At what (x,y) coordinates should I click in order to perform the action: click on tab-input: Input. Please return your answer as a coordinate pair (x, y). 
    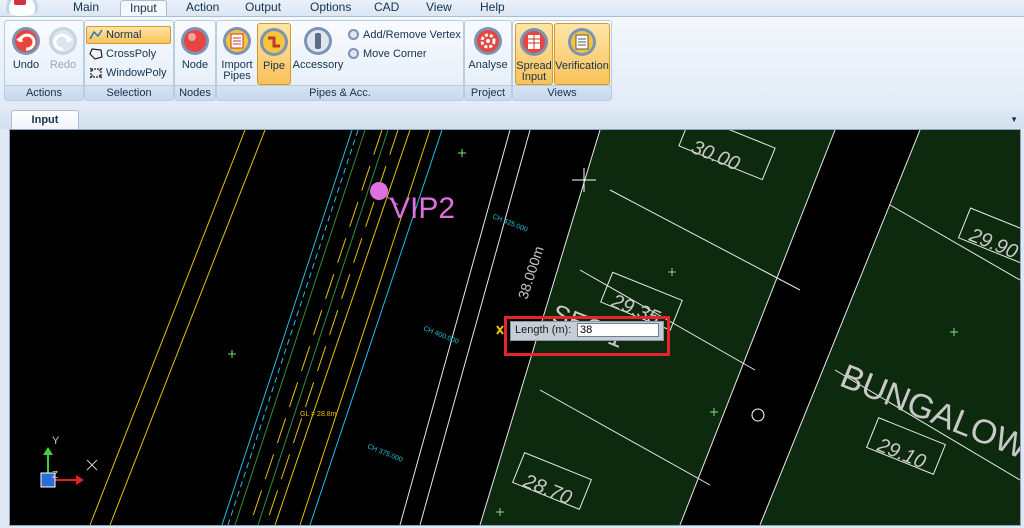
    Looking at the image, I should click on (45, 120).